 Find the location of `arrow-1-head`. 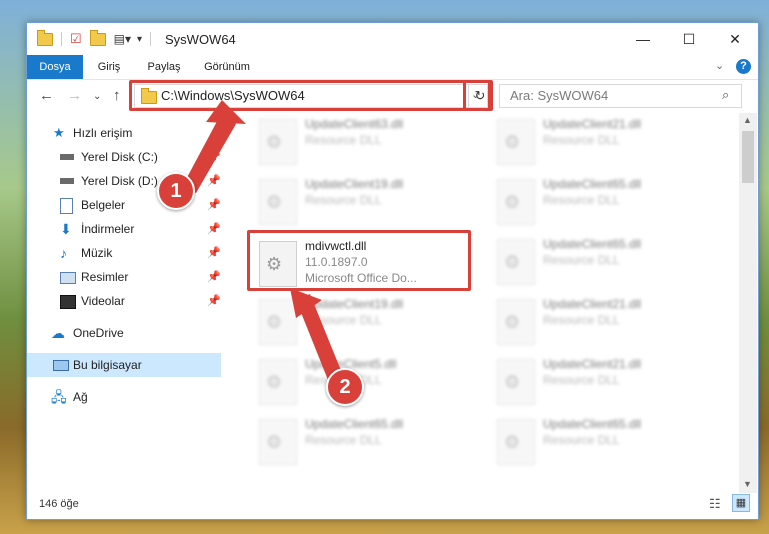

arrow-1-head is located at coordinates (226, 112).